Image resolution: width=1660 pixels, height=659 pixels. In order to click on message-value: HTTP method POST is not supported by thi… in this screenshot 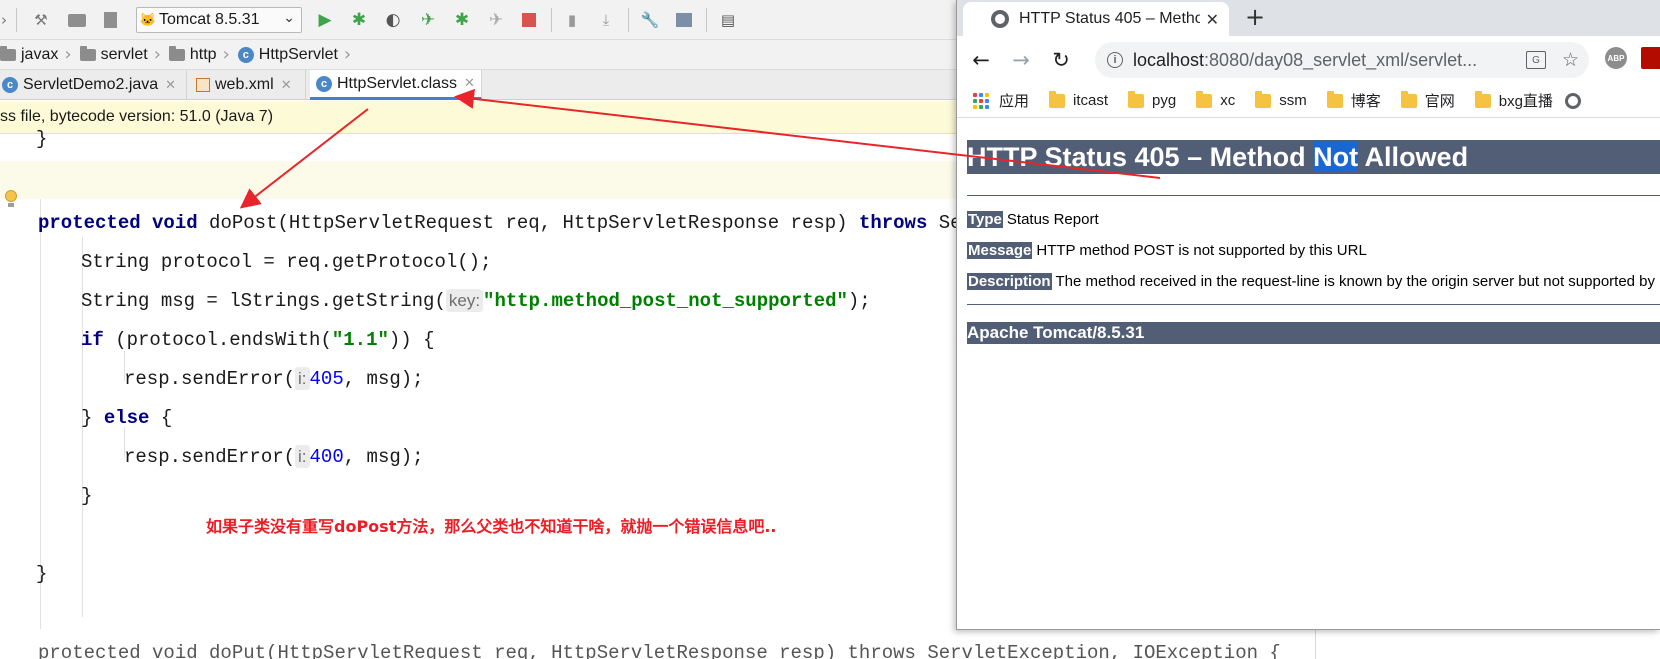, I will do `click(1201, 250)`.